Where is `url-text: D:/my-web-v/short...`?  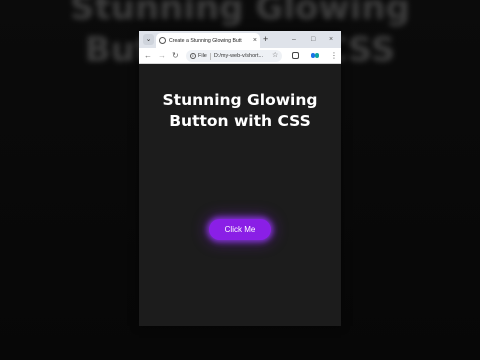 url-text: D:/my-web-v/short... is located at coordinates (238, 56).